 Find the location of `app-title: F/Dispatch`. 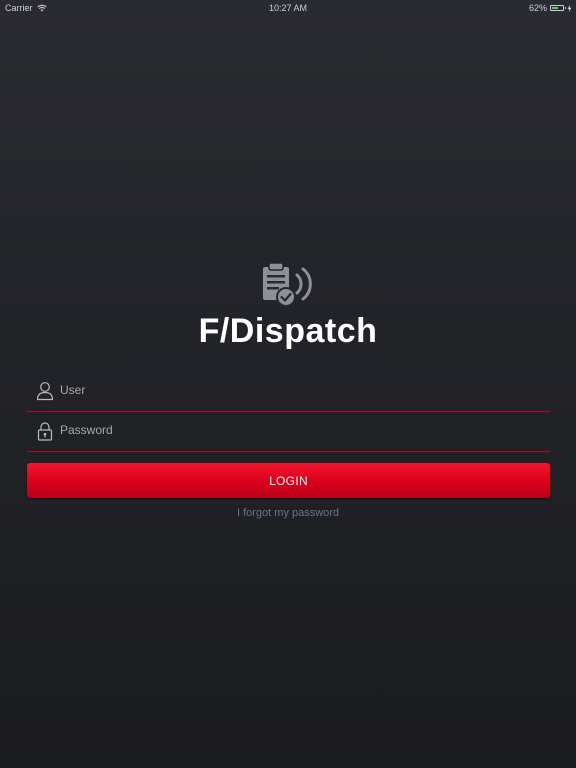

app-title: F/Dispatch is located at coordinates (288, 331).